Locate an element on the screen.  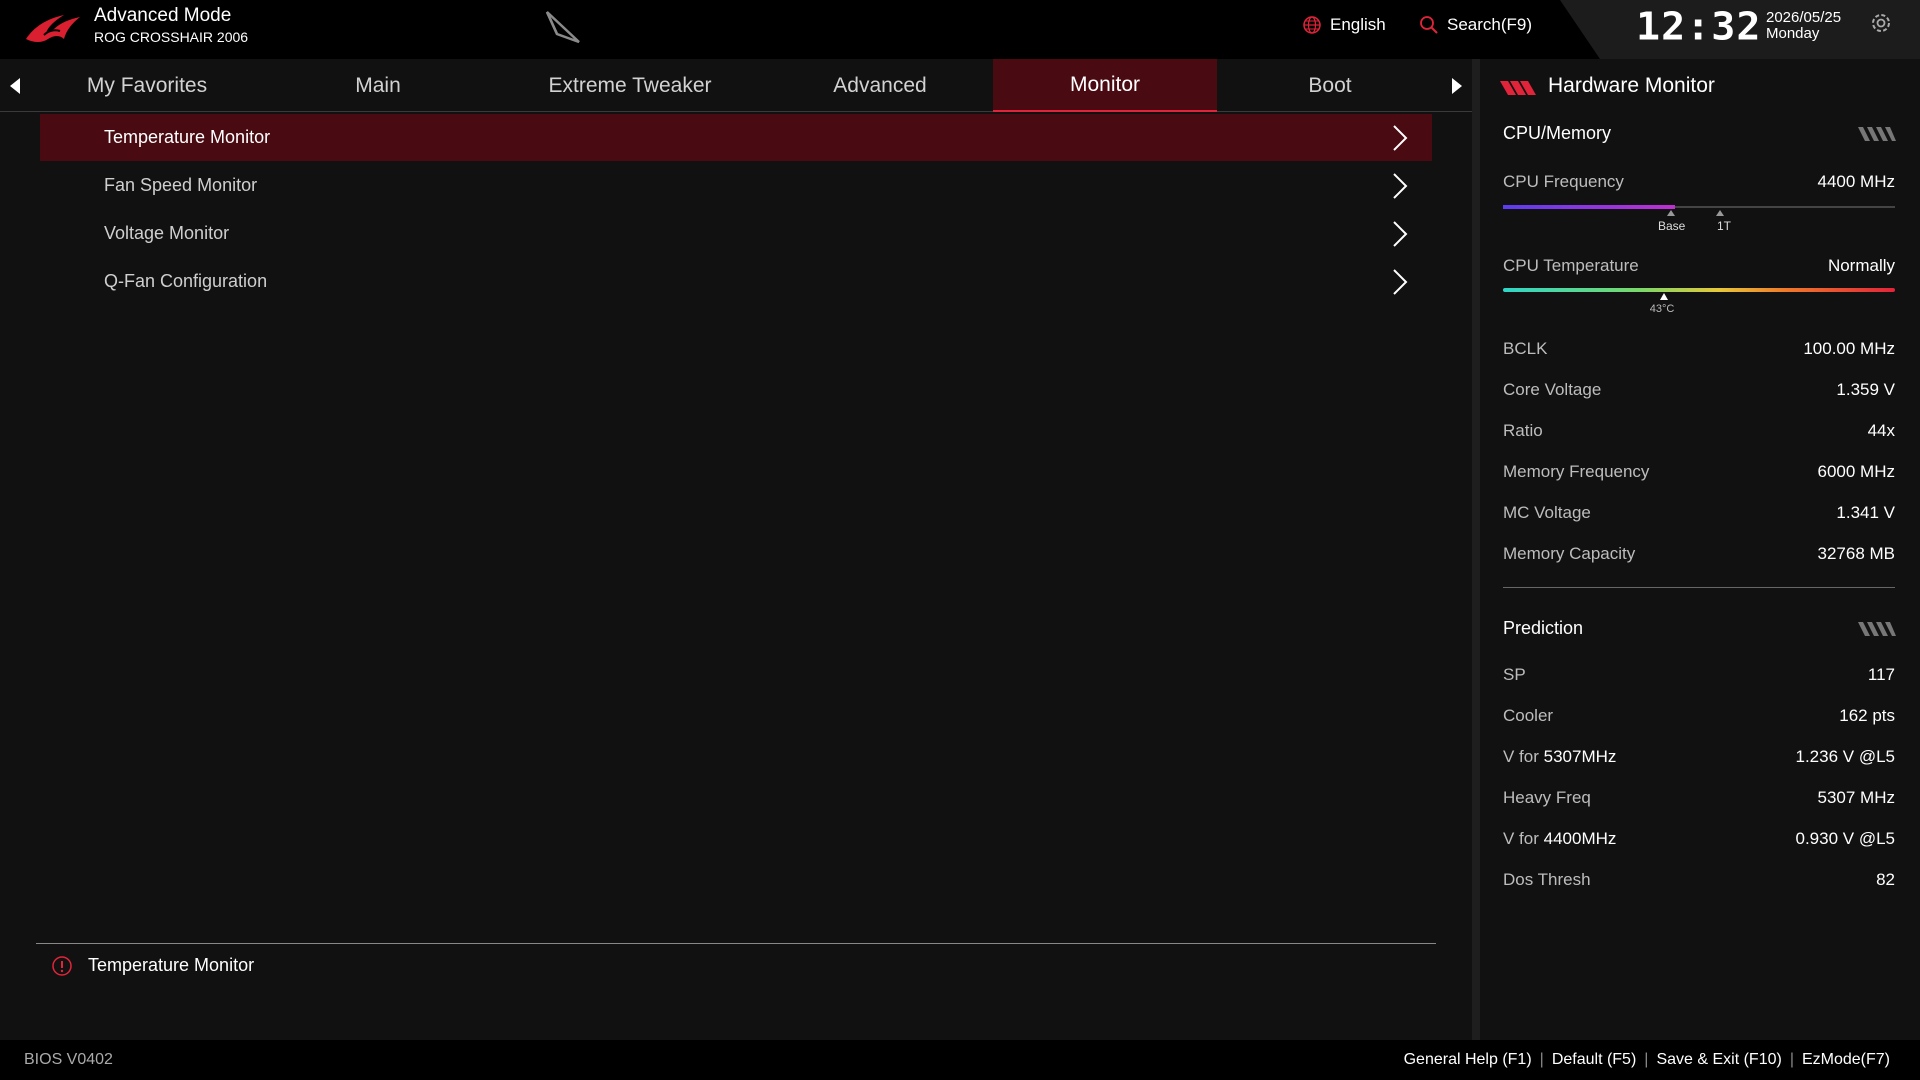
tab-scroll-left-icon is located at coordinates (16, 86).